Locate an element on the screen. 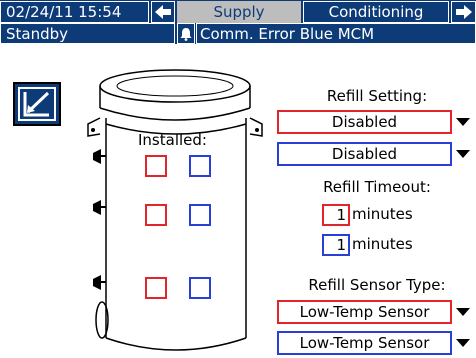 Image resolution: width=476 pixels, height=358 pixels. refill-setting-red-value: Disabled is located at coordinates (364, 122).